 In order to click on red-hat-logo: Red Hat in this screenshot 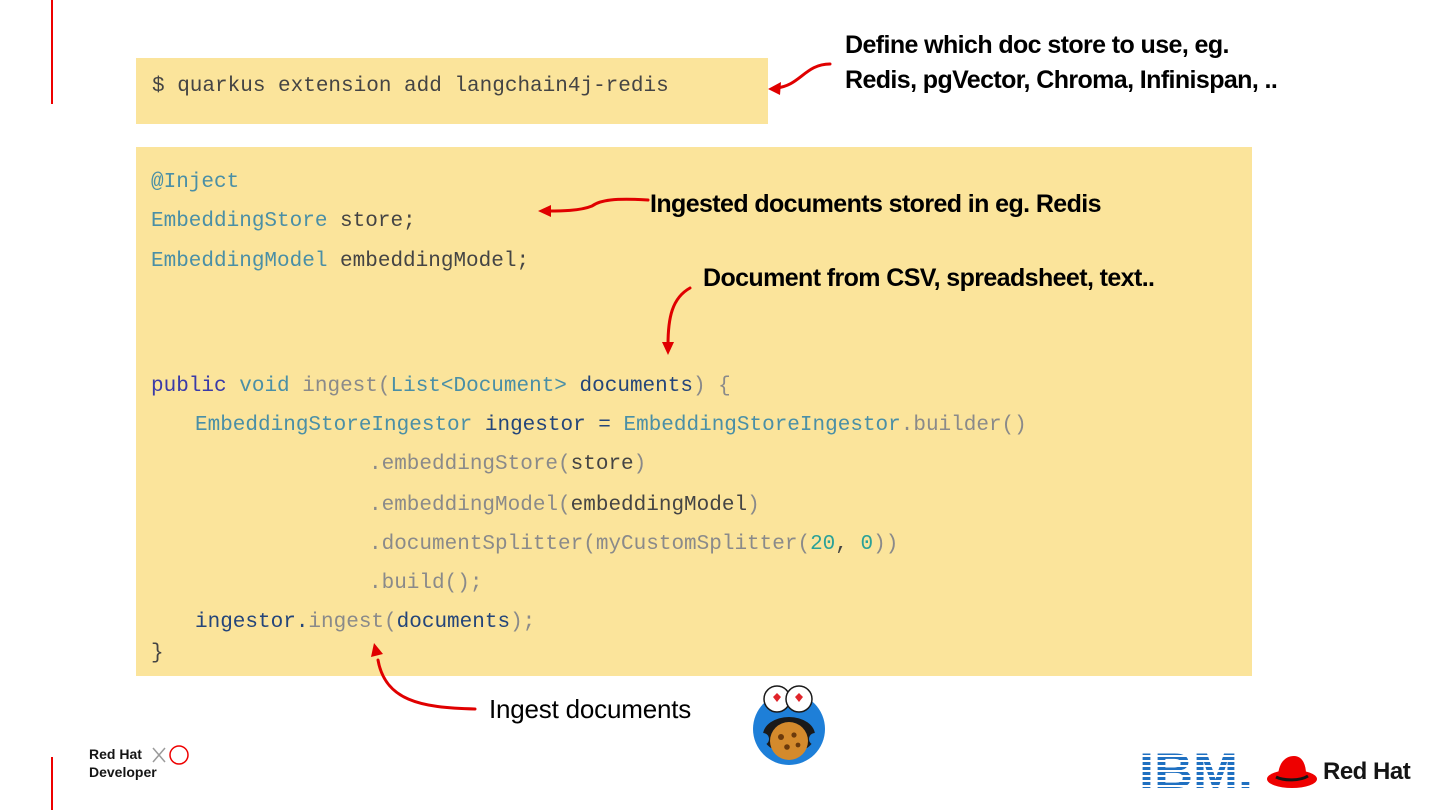, I will do `click(1346, 772)`.